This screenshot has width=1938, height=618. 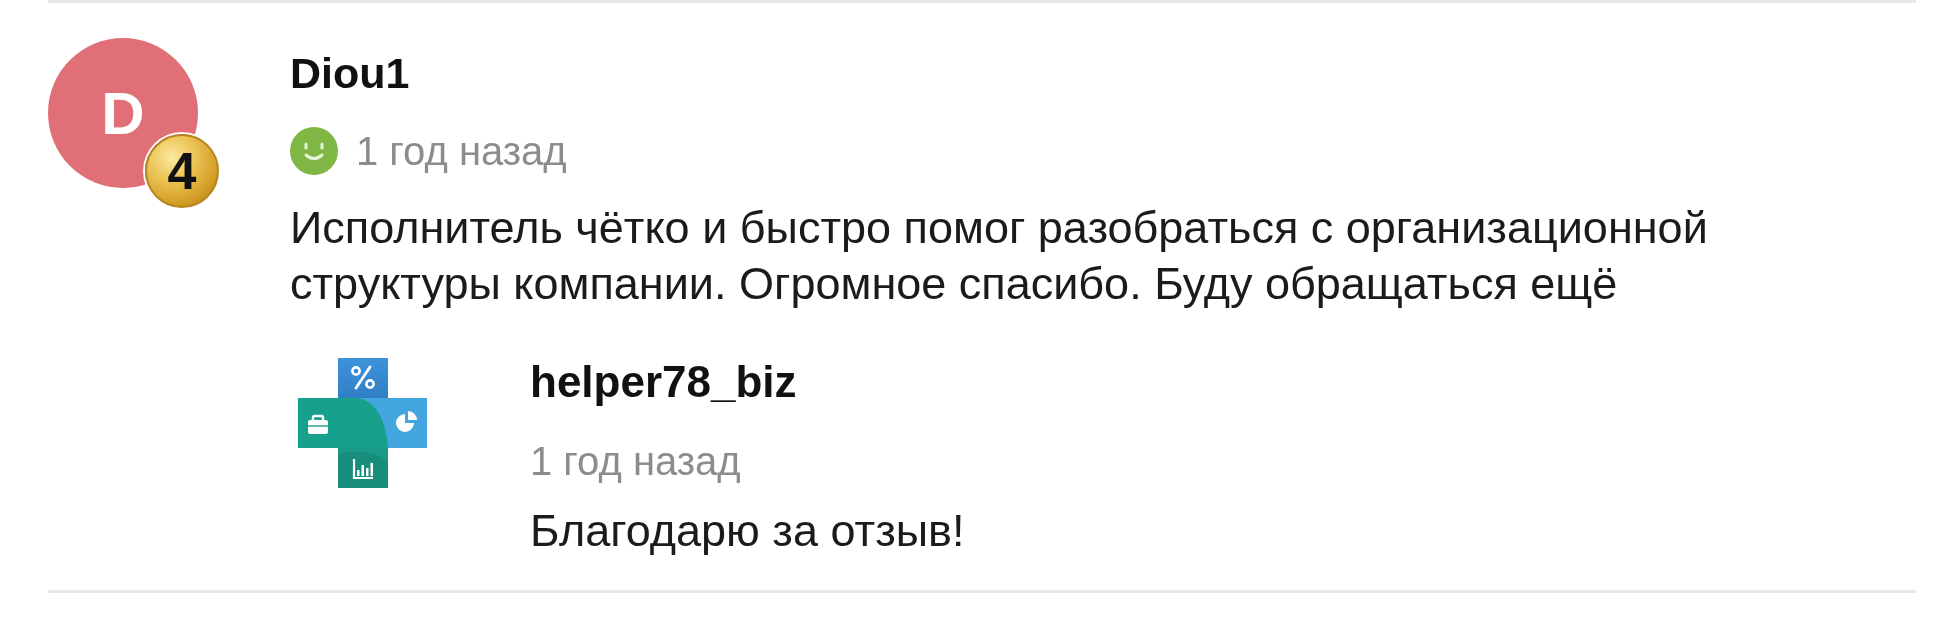 What do you see at coordinates (362, 423) in the screenshot?
I see `cross-logo-icon` at bounding box center [362, 423].